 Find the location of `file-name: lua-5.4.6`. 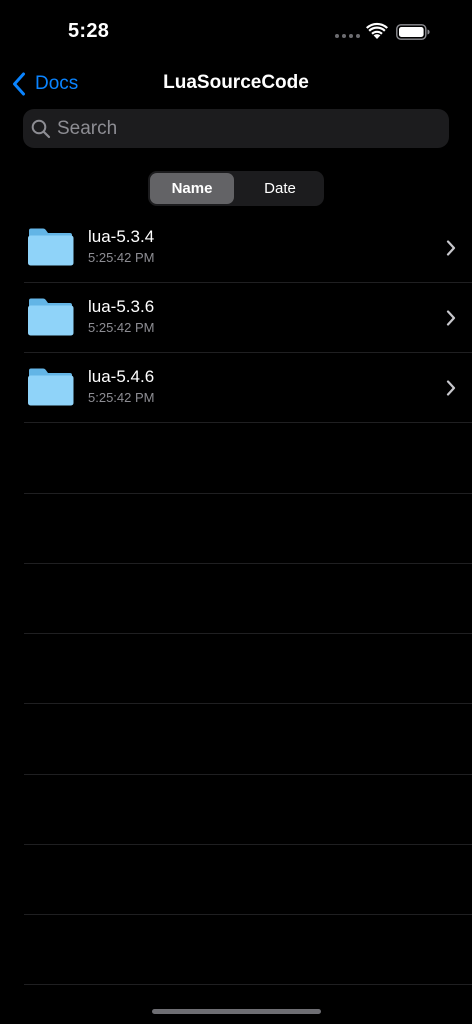

file-name: lua-5.4.6 is located at coordinates (121, 376).